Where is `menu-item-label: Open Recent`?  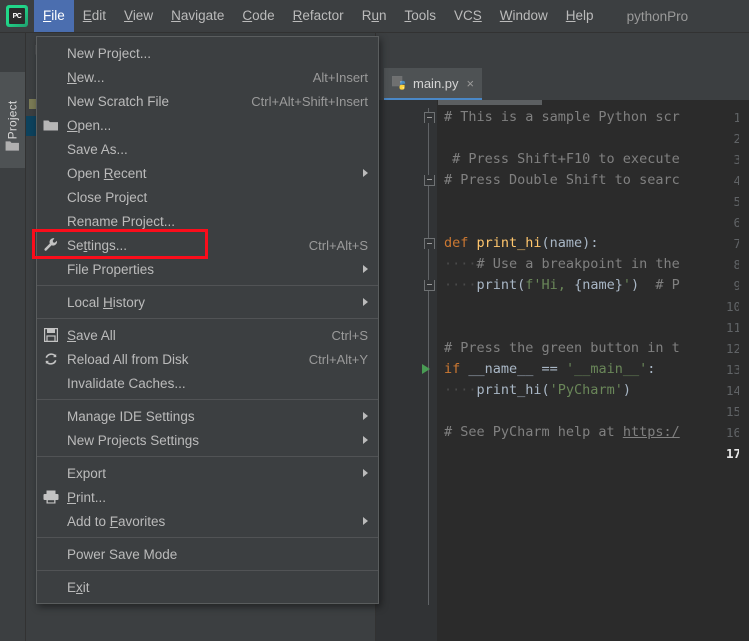 menu-item-label: Open Recent is located at coordinates (107, 173).